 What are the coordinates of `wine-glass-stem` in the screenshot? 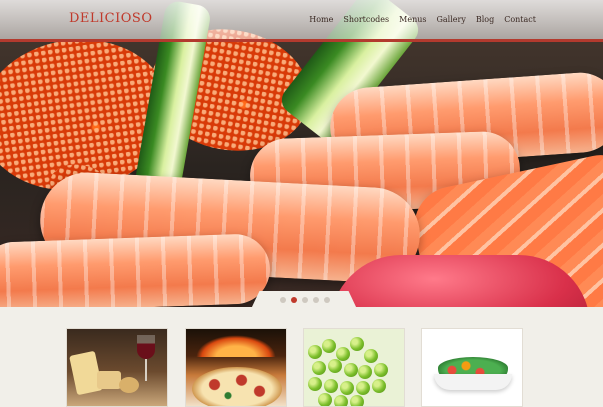 It's located at (146, 370).